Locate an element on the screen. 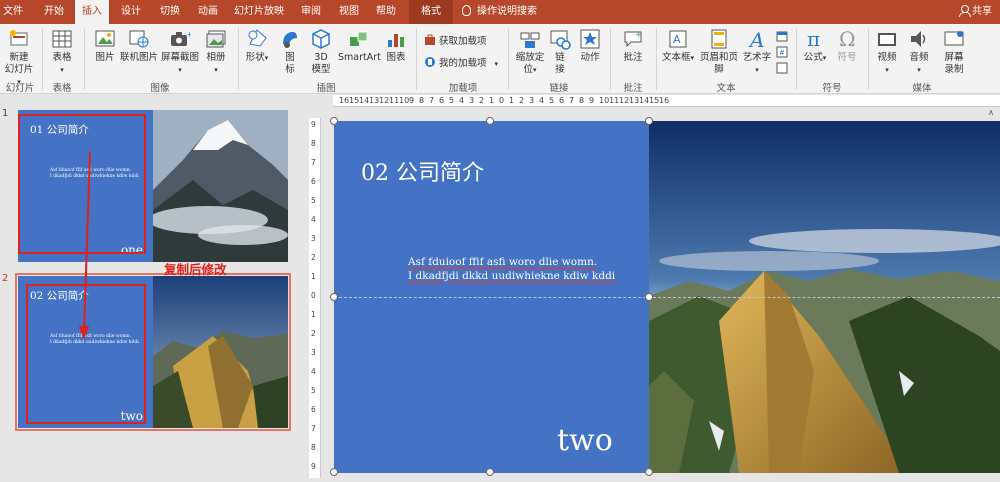 This screenshot has width=1000, height=482. get-addins-label: 获取加载项 is located at coordinates (463, 41).